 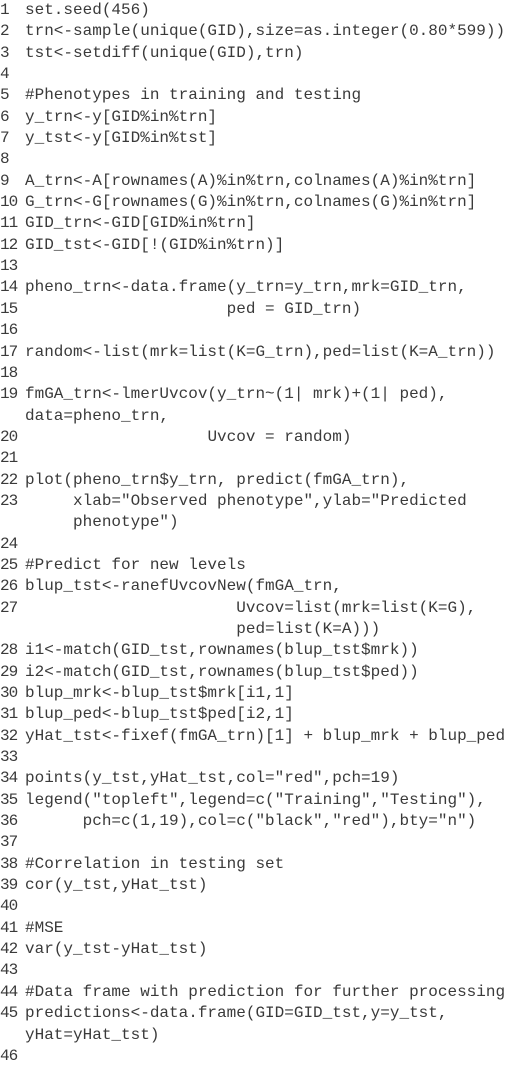 What do you see at coordinates (121, 116) in the screenshot?
I see `code-text: y_trn<-y[GID%in%trn]` at bounding box center [121, 116].